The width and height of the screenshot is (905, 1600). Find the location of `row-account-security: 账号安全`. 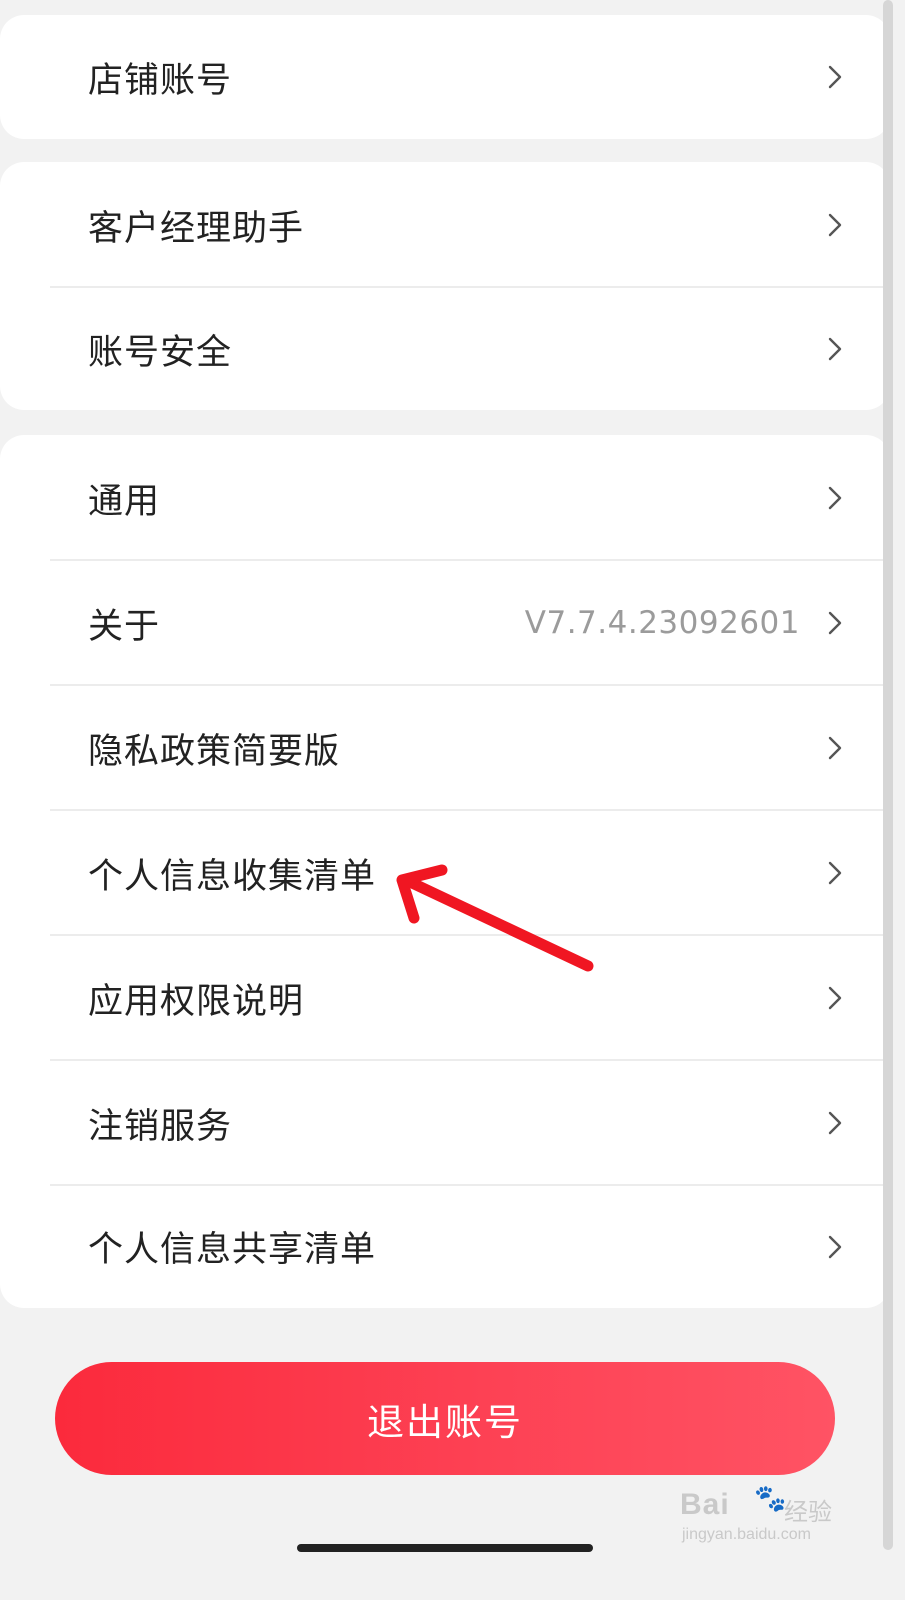

row-account-security: 账号安全 is located at coordinates (445, 349).